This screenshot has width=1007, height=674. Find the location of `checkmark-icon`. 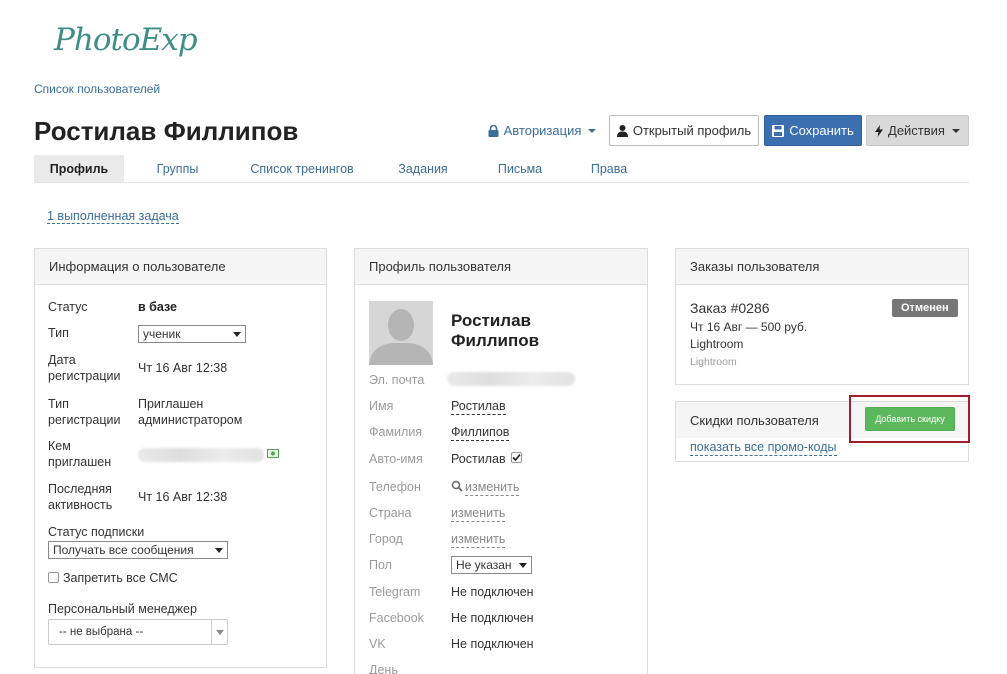

checkmark-icon is located at coordinates (516, 457).